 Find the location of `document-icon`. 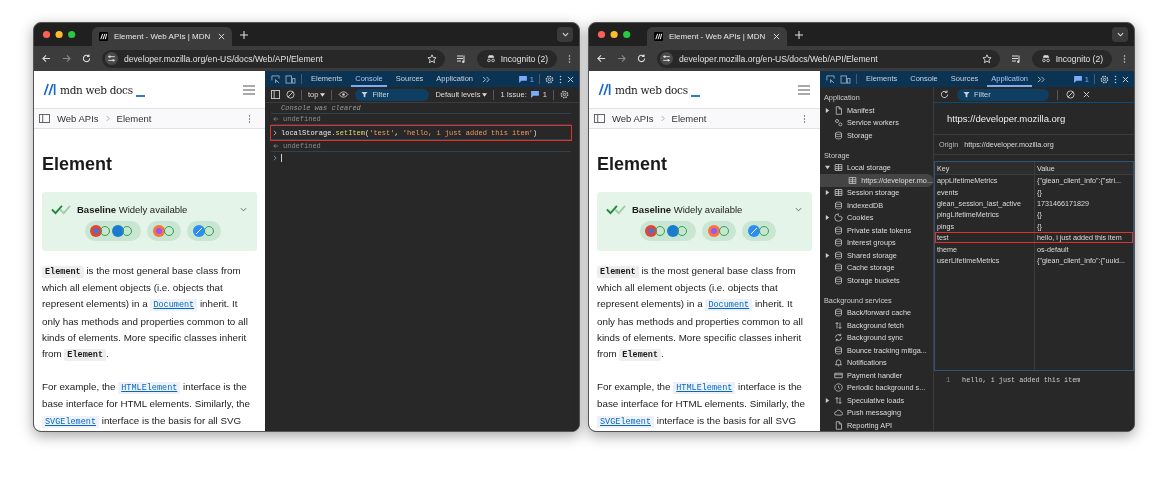

document-icon is located at coordinates (838, 110).